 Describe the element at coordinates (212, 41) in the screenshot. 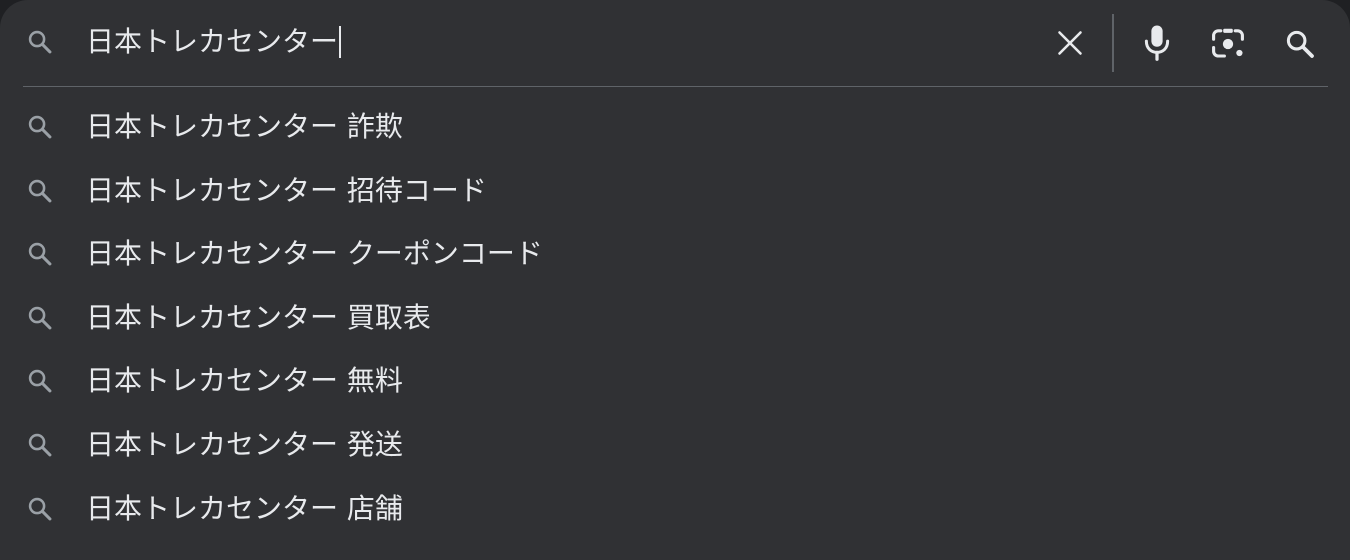

I see `search-query-text: 日本トレカセンター` at that location.